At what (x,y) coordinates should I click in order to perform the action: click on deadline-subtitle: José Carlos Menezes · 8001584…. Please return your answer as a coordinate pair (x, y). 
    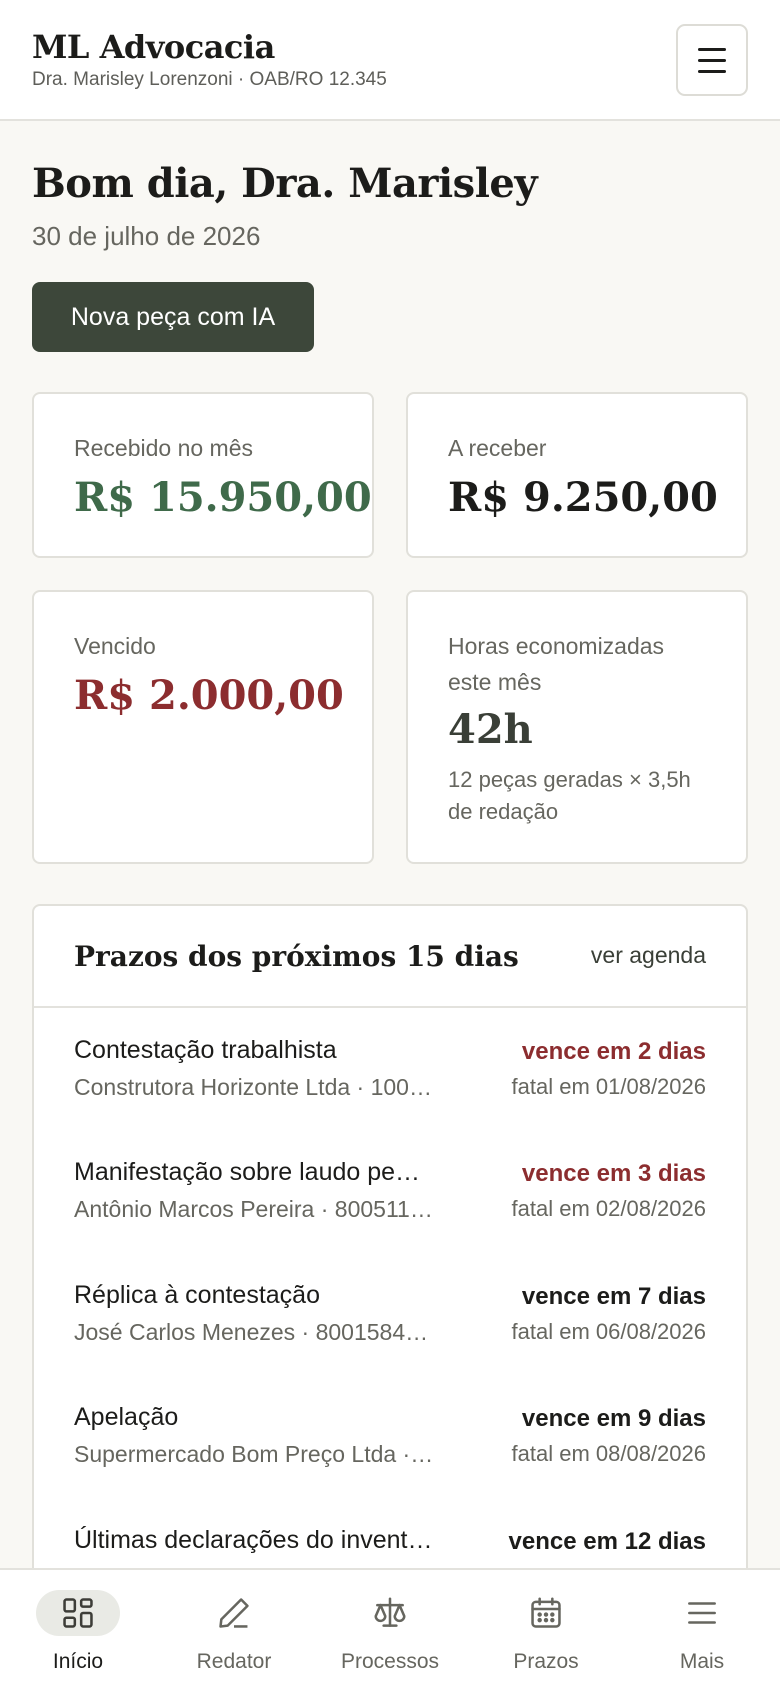
    Looking at the image, I should click on (251, 1332).